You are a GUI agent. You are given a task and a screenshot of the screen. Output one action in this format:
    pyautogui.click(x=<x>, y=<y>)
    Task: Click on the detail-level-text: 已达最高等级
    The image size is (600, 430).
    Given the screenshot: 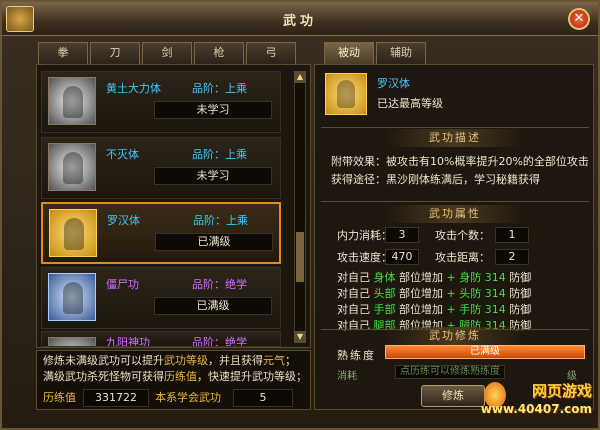 What is the action you would take?
    pyautogui.click(x=410, y=103)
    